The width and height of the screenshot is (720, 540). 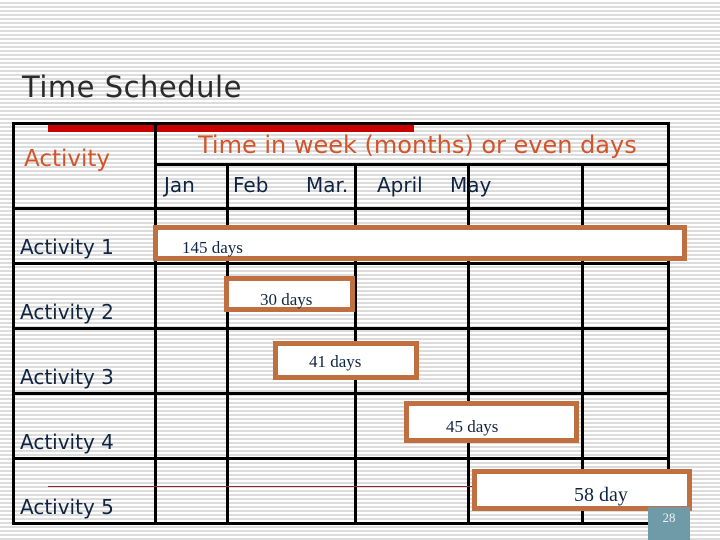 What do you see at coordinates (335, 361) in the screenshot?
I see `bar-label: 41 days` at bounding box center [335, 361].